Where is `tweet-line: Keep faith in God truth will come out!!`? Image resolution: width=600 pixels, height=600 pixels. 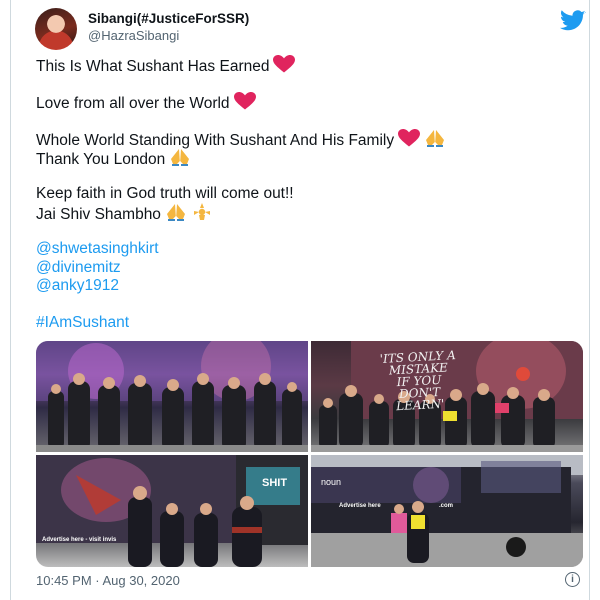
tweet-line: Keep faith in God truth will come out!! is located at coordinates (301, 194).